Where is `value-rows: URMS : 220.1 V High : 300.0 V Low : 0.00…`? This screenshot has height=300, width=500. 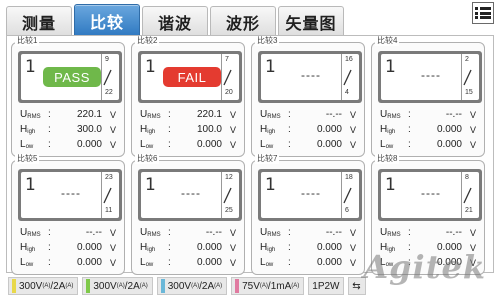 value-rows: URMS : 220.1 V High : 300.0 V Low : 0.00… is located at coordinates (72, 129).